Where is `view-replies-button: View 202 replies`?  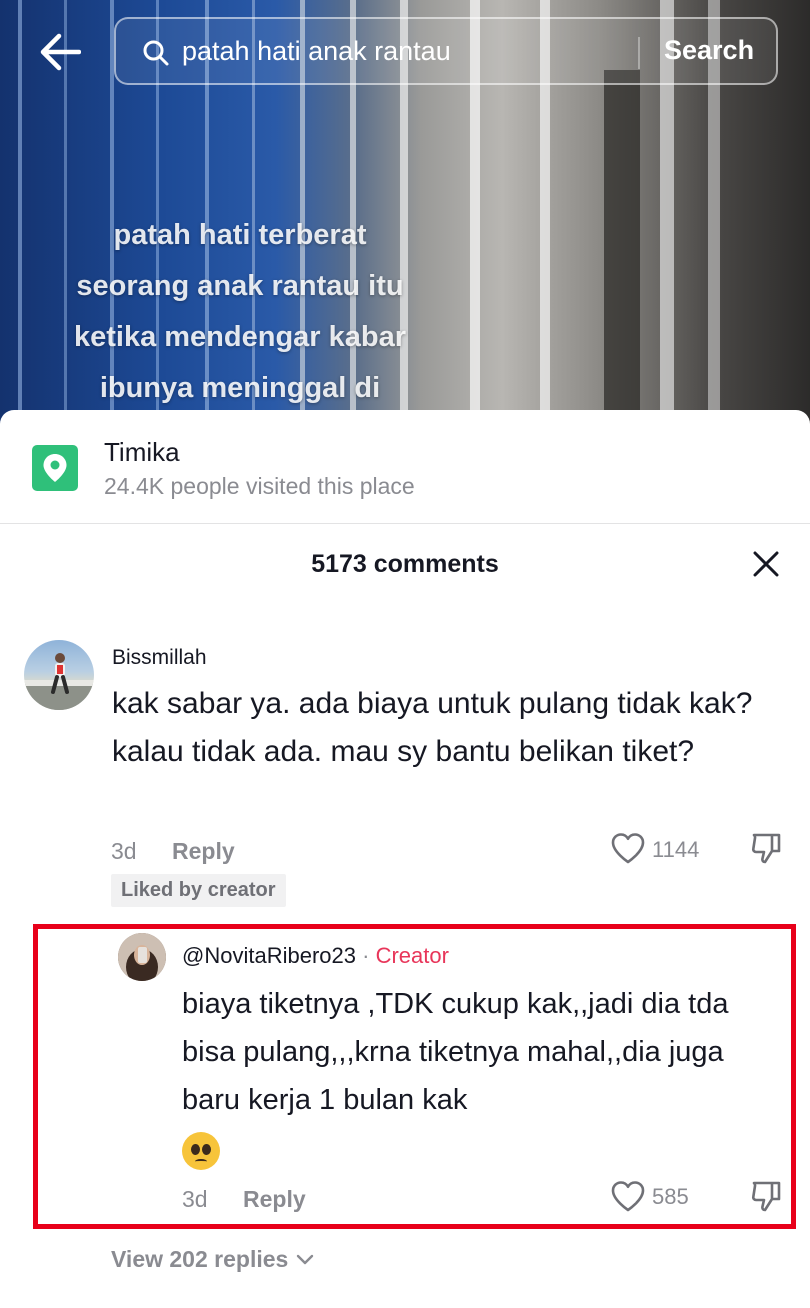
view-replies-button: View 202 replies is located at coordinates (212, 1259).